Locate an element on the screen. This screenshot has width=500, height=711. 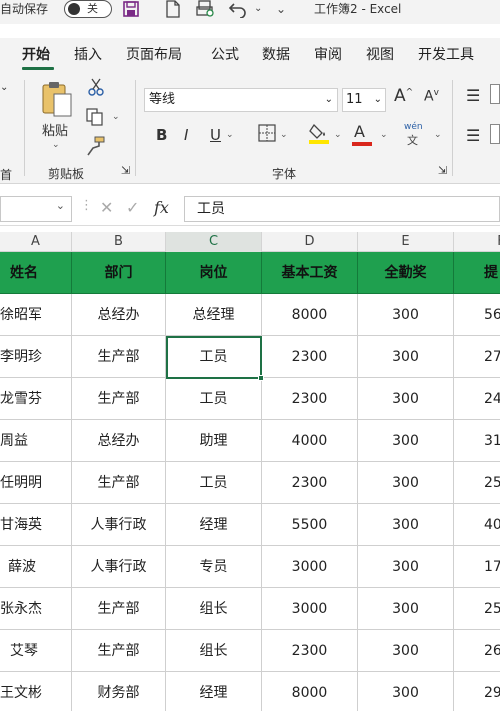
font-name-combobox: 等线 ⌄ is located at coordinates (241, 100).